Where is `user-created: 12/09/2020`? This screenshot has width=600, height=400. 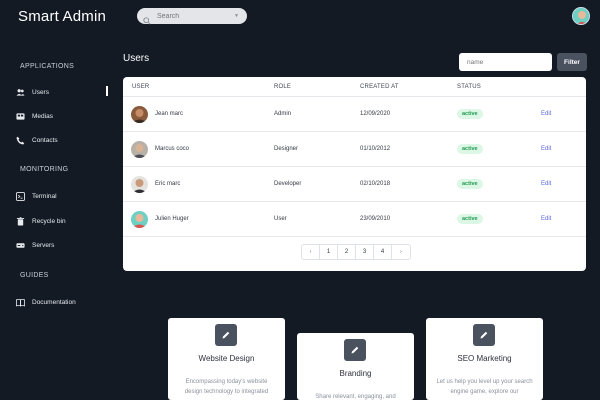
user-created: 12/09/2020 is located at coordinates (375, 114).